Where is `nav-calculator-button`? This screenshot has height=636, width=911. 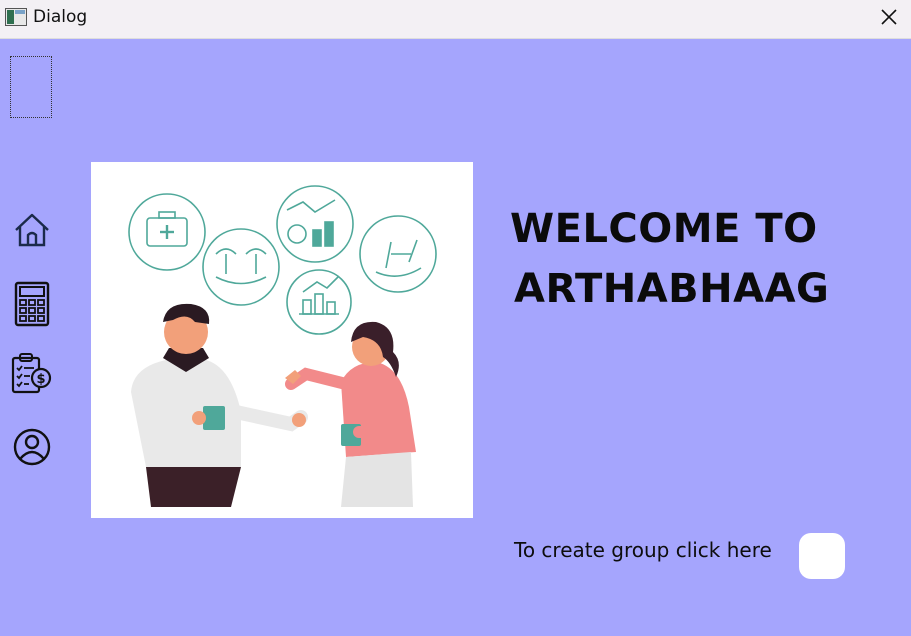
nav-calculator-button is located at coordinates (32, 304).